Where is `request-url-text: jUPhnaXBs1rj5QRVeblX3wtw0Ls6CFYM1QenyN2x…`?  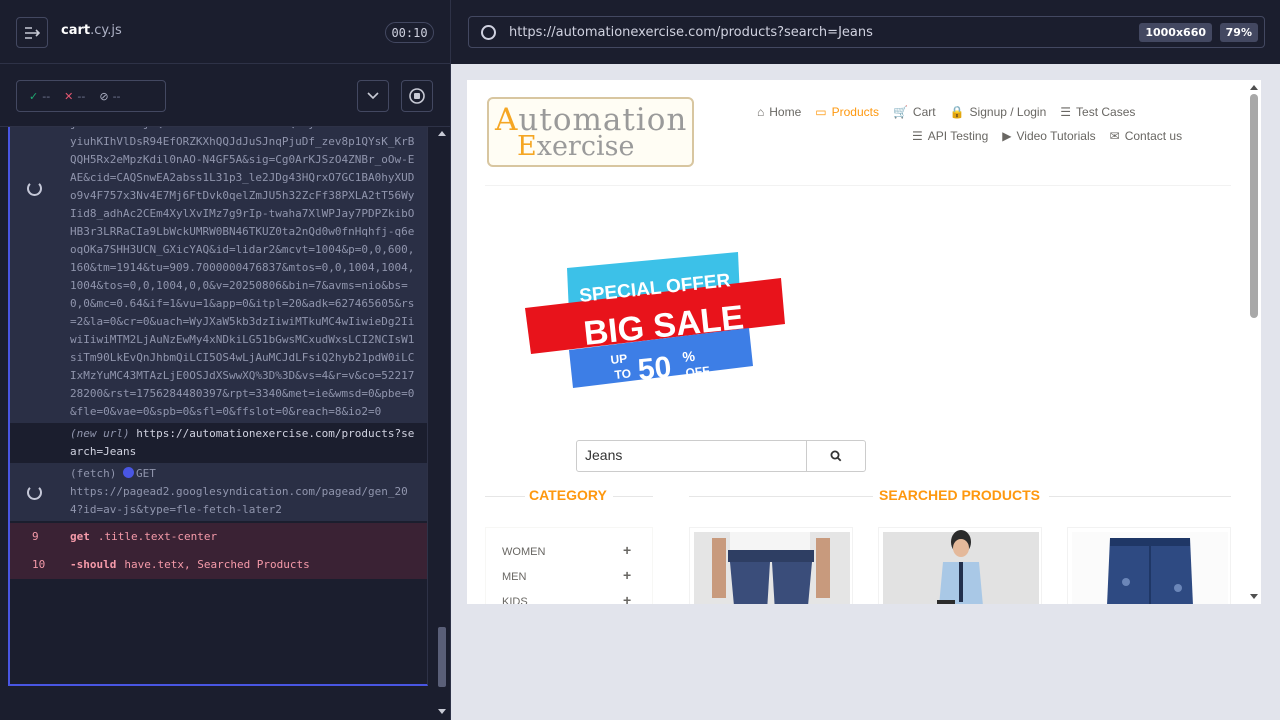 request-url-text: jUPhnaXBs1rj5QRVeblX3wtw0Ls6CFYM1QenyN2x… is located at coordinates (242, 272).